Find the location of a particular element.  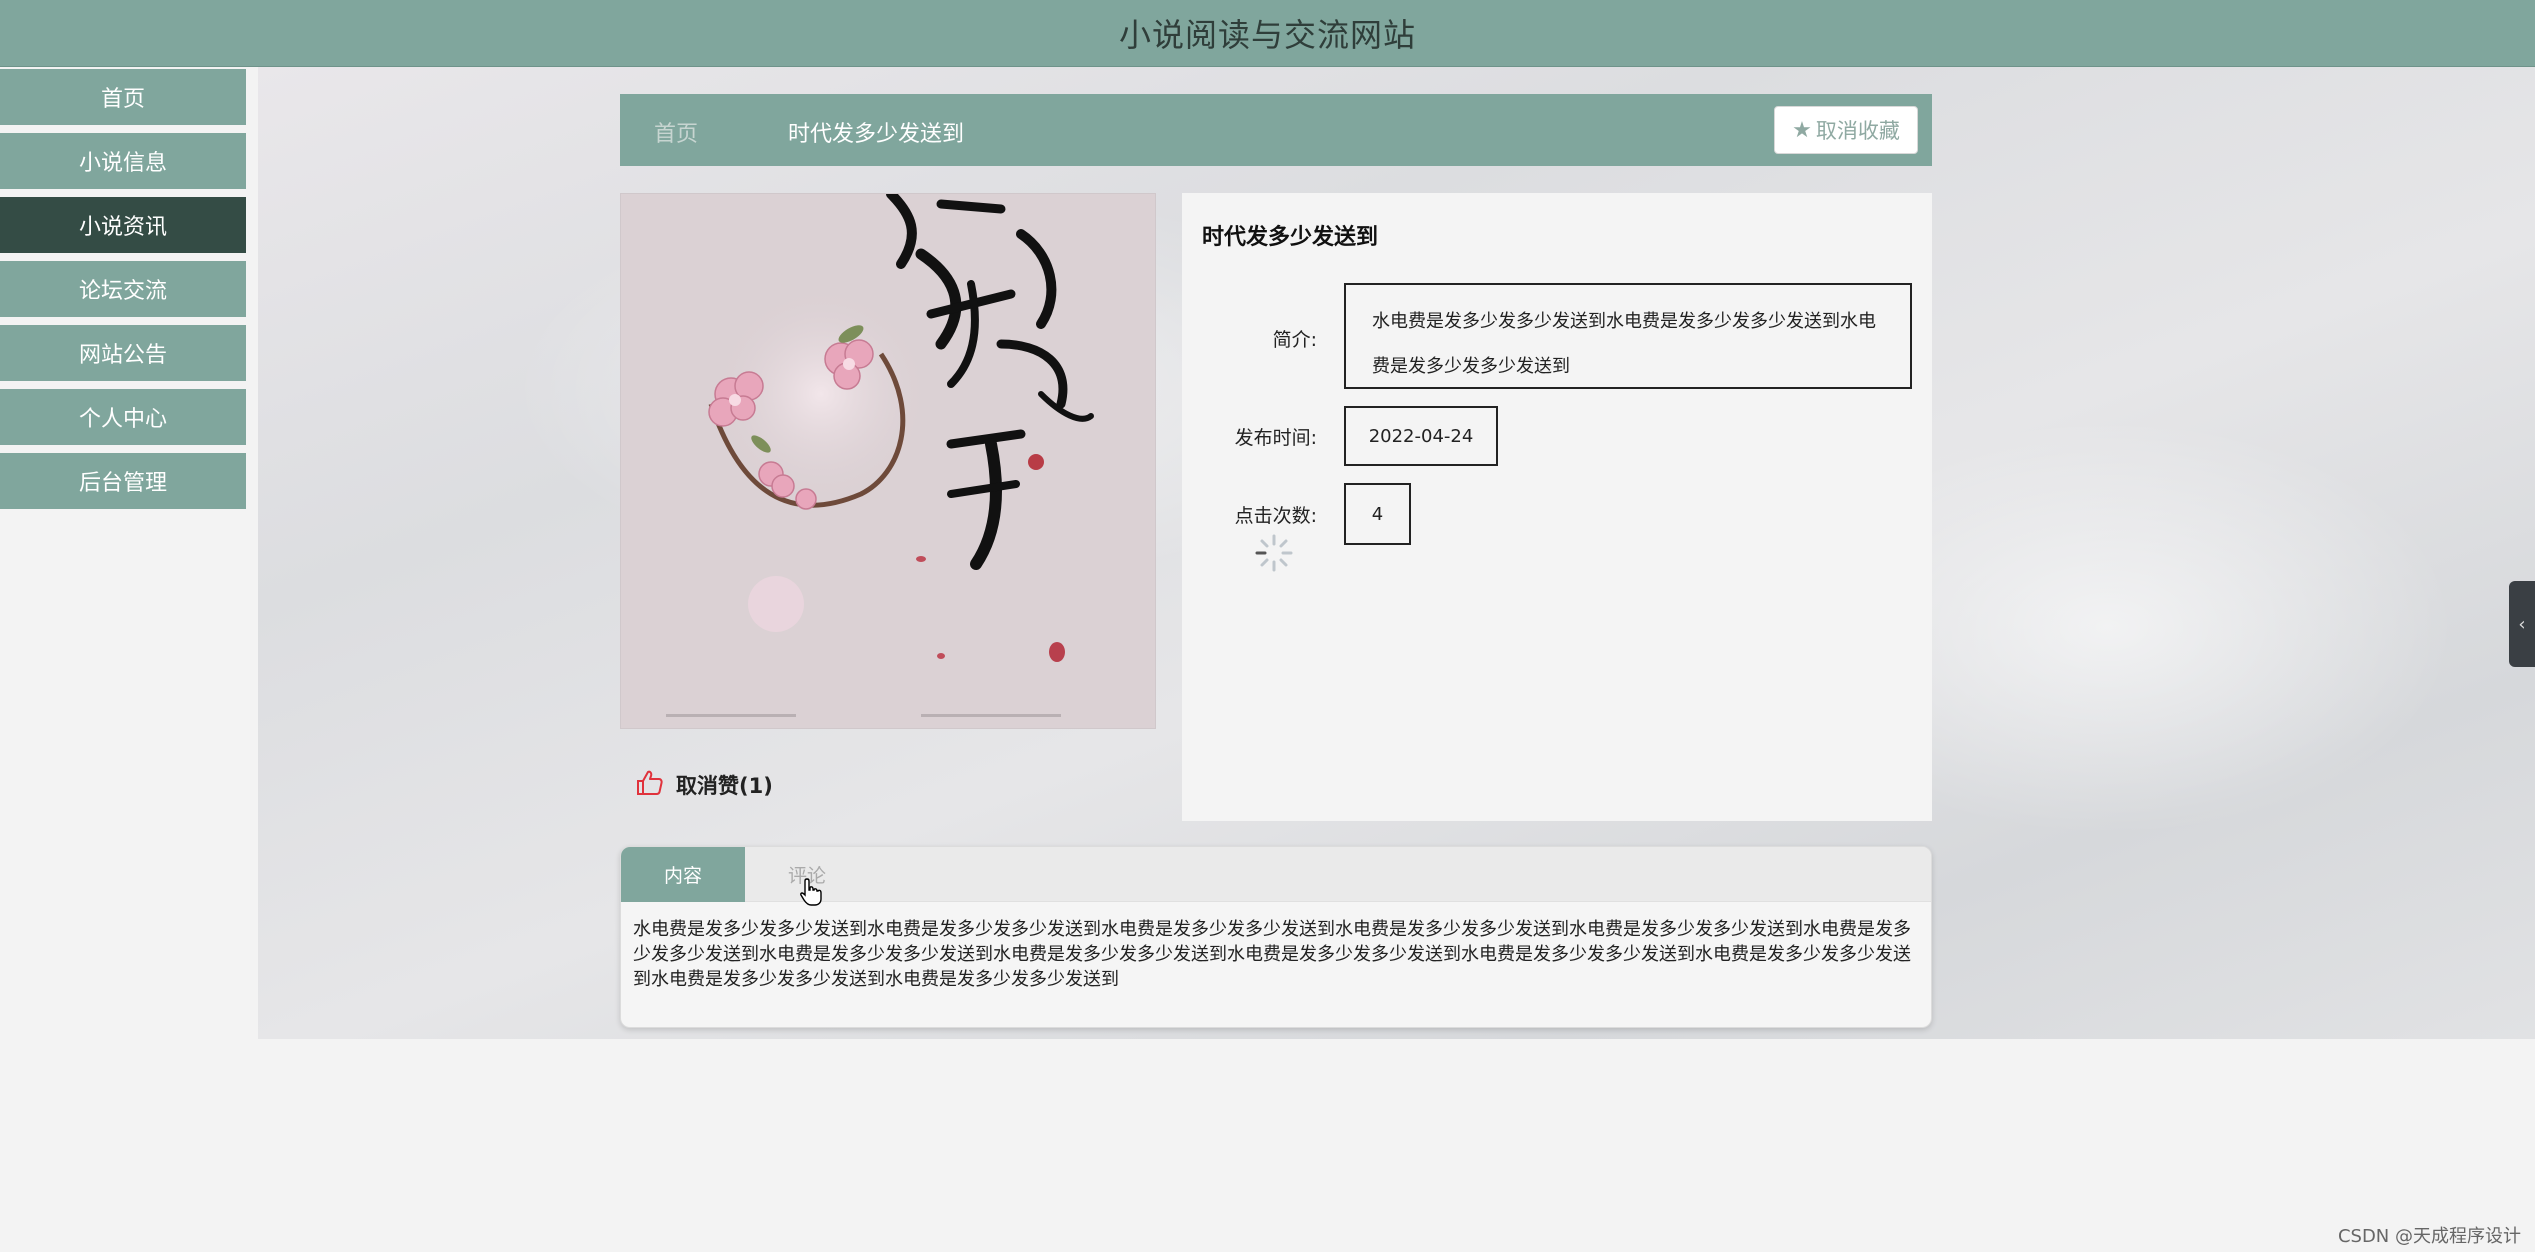

sidebar-item-admin: 后台管理 is located at coordinates (123, 482).